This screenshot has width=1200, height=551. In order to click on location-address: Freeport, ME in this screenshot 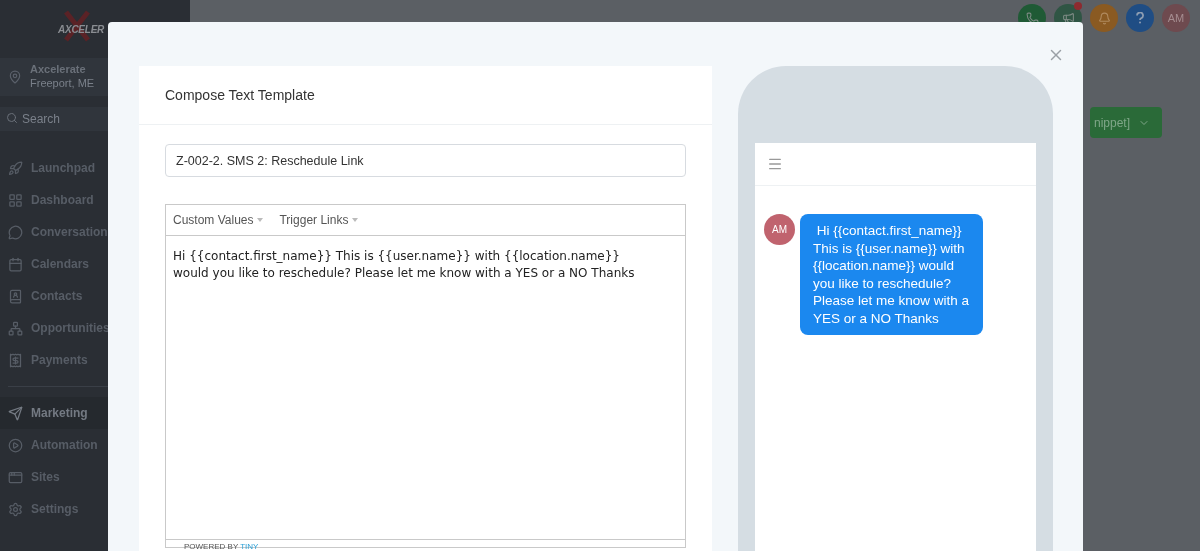, I will do `click(62, 84)`.